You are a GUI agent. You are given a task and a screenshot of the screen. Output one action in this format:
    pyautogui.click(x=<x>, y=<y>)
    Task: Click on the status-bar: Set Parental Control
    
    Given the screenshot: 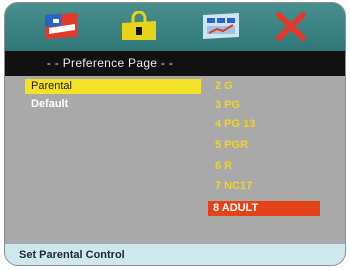 What is the action you would take?
    pyautogui.click(x=175, y=254)
    